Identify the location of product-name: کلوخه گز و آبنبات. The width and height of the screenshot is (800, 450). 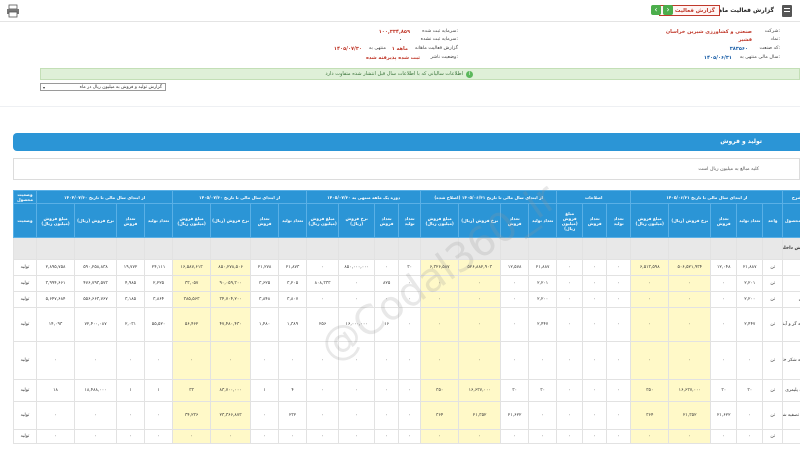
(791, 324).